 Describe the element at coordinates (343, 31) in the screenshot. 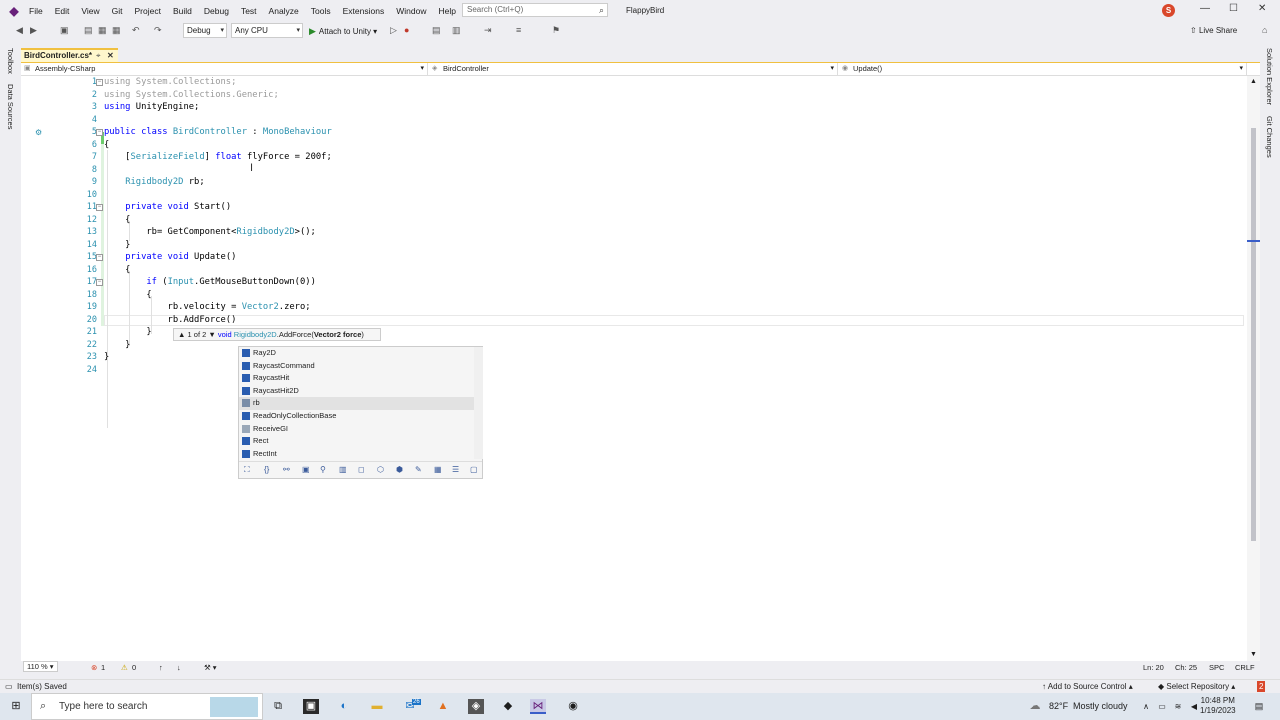

I see `attach-to-unity-button: ▶ Attach to Unity ▾` at that location.